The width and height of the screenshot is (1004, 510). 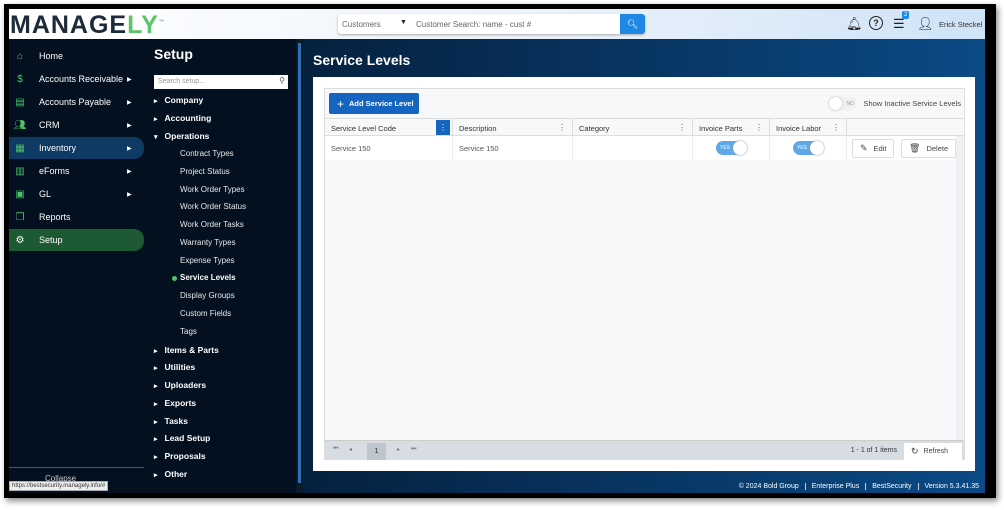 What do you see at coordinates (915, 148) in the screenshot?
I see `trash-icon: 🗑︎` at bounding box center [915, 148].